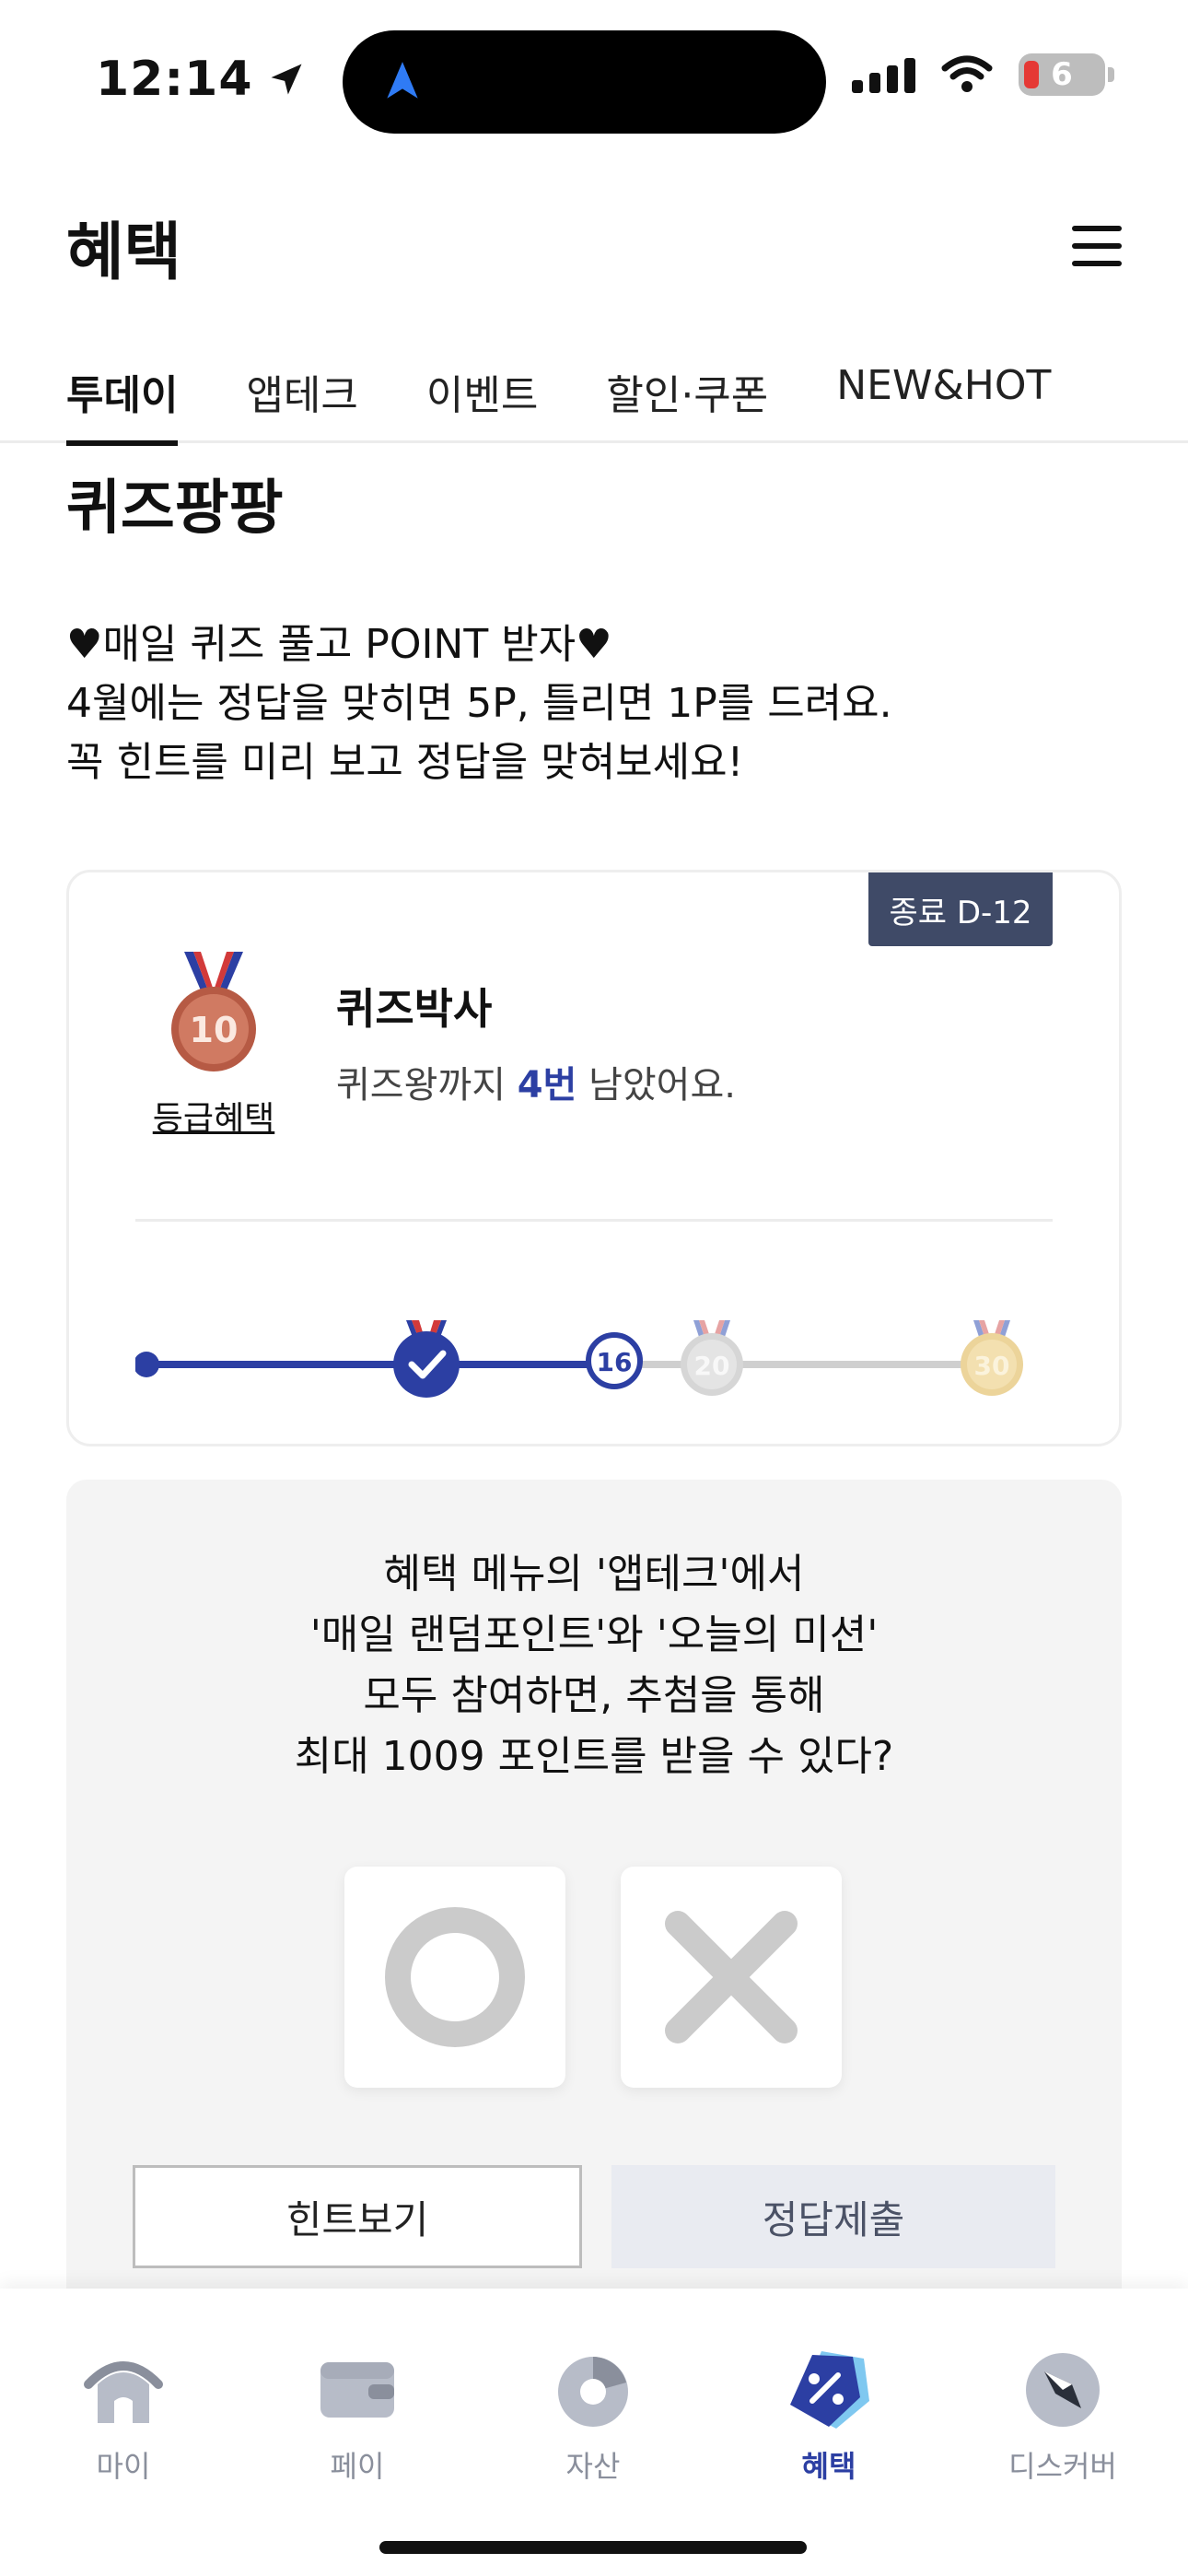 This screenshot has width=1188, height=2576. What do you see at coordinates (967, 73) in the screenshot?
I see `wifi-icon` at bounding box center [967, 73].